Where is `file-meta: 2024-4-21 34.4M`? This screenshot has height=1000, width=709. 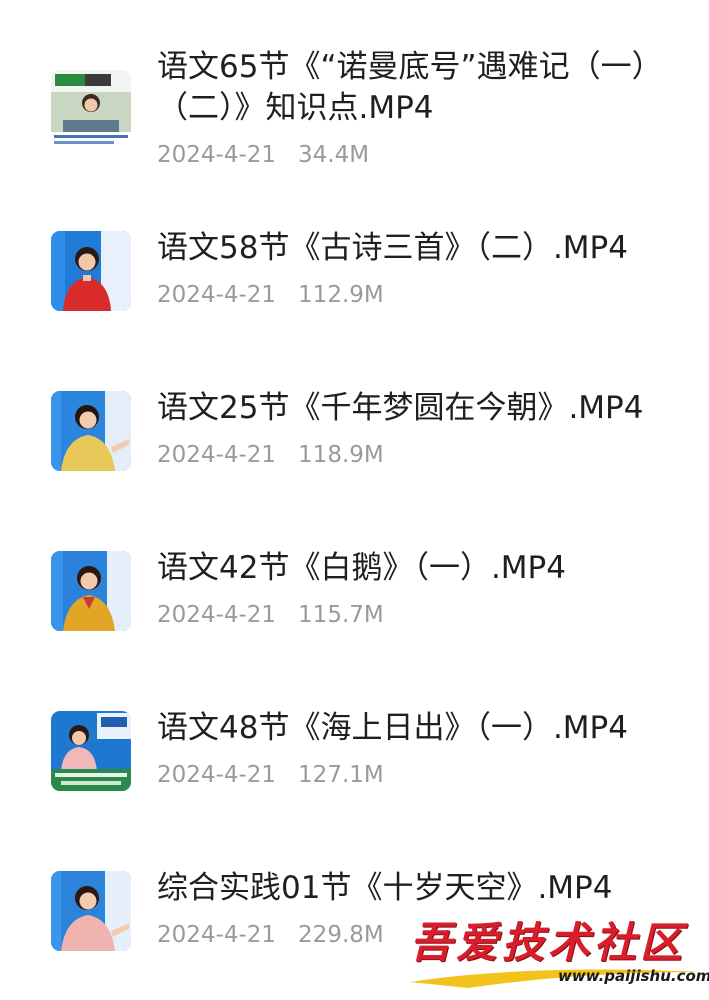 file-meta: 2024-4-21 34.4M is located at coordinates (263, 155).